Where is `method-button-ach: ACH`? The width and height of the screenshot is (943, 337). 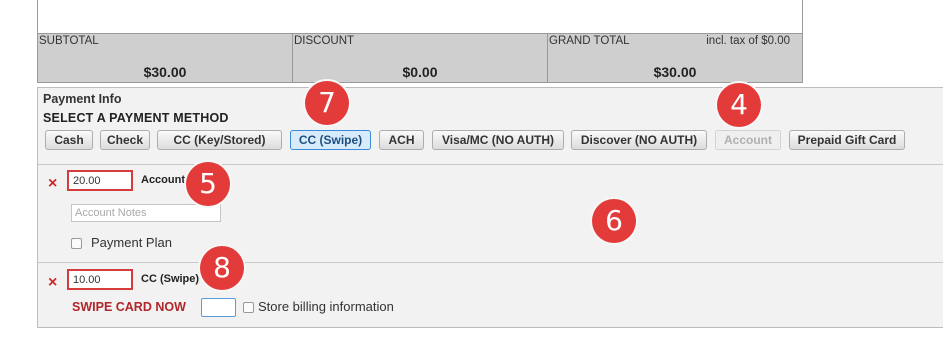 method-button-ach: ACH is located at coordinates (401, 140).